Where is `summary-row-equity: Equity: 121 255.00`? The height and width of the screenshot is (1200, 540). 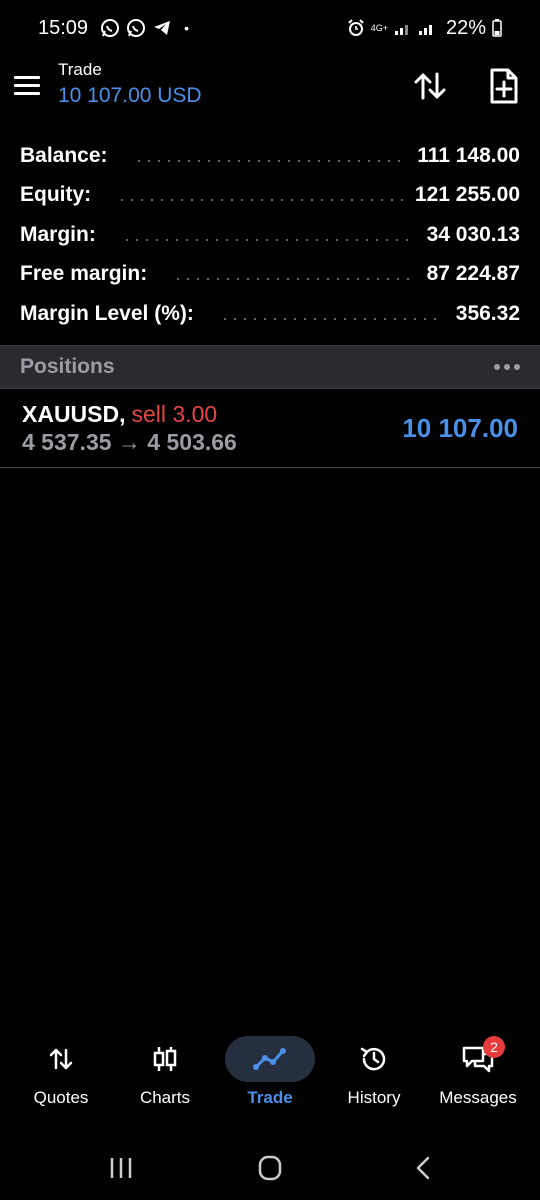
summary-row-equity: Equity: 121 255.00 is located at coordinates (270, 196).